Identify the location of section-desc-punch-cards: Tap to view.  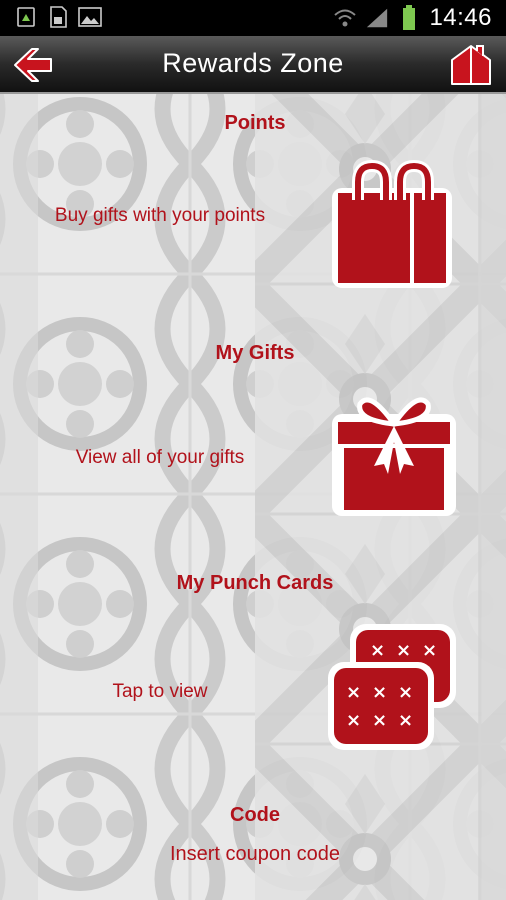
(160, 691).